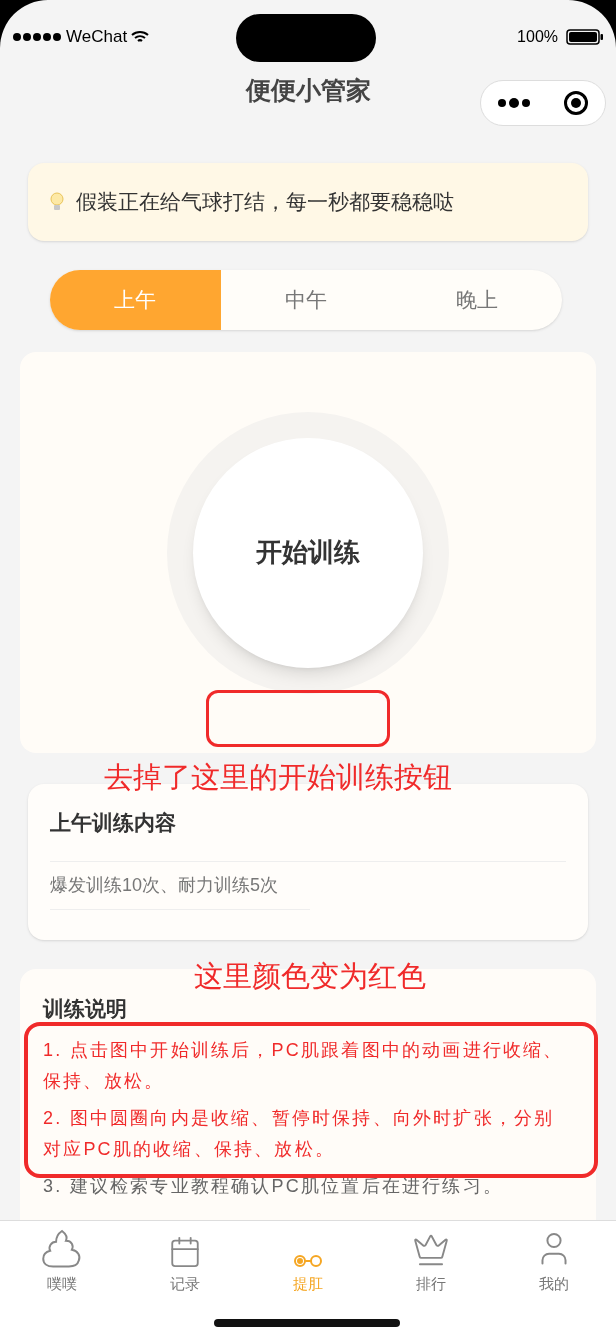 Image resolution: width=616 pixels, height=1334 pixels. Describe the element at coordinates (37, 37) in the screenshot. I see `signal-icon` at that location.